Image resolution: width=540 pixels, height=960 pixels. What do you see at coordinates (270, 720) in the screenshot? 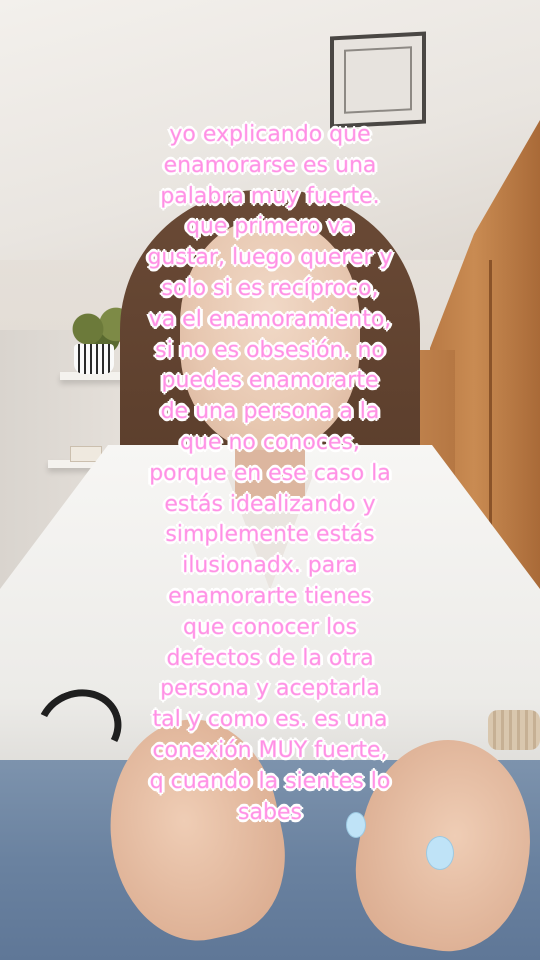
I see `caption-line: tal y como es. es una` at bounding box center [270, 720].